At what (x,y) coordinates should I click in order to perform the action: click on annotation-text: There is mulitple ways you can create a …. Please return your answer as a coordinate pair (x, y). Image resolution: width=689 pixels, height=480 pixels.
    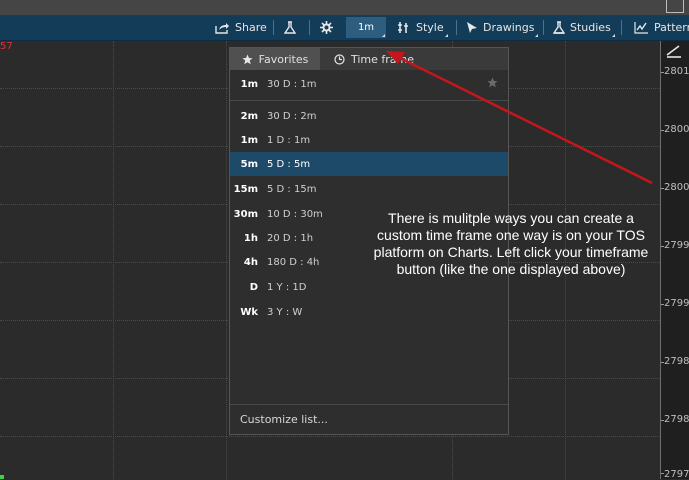
    Looking at the image, I should click on (511, 243).